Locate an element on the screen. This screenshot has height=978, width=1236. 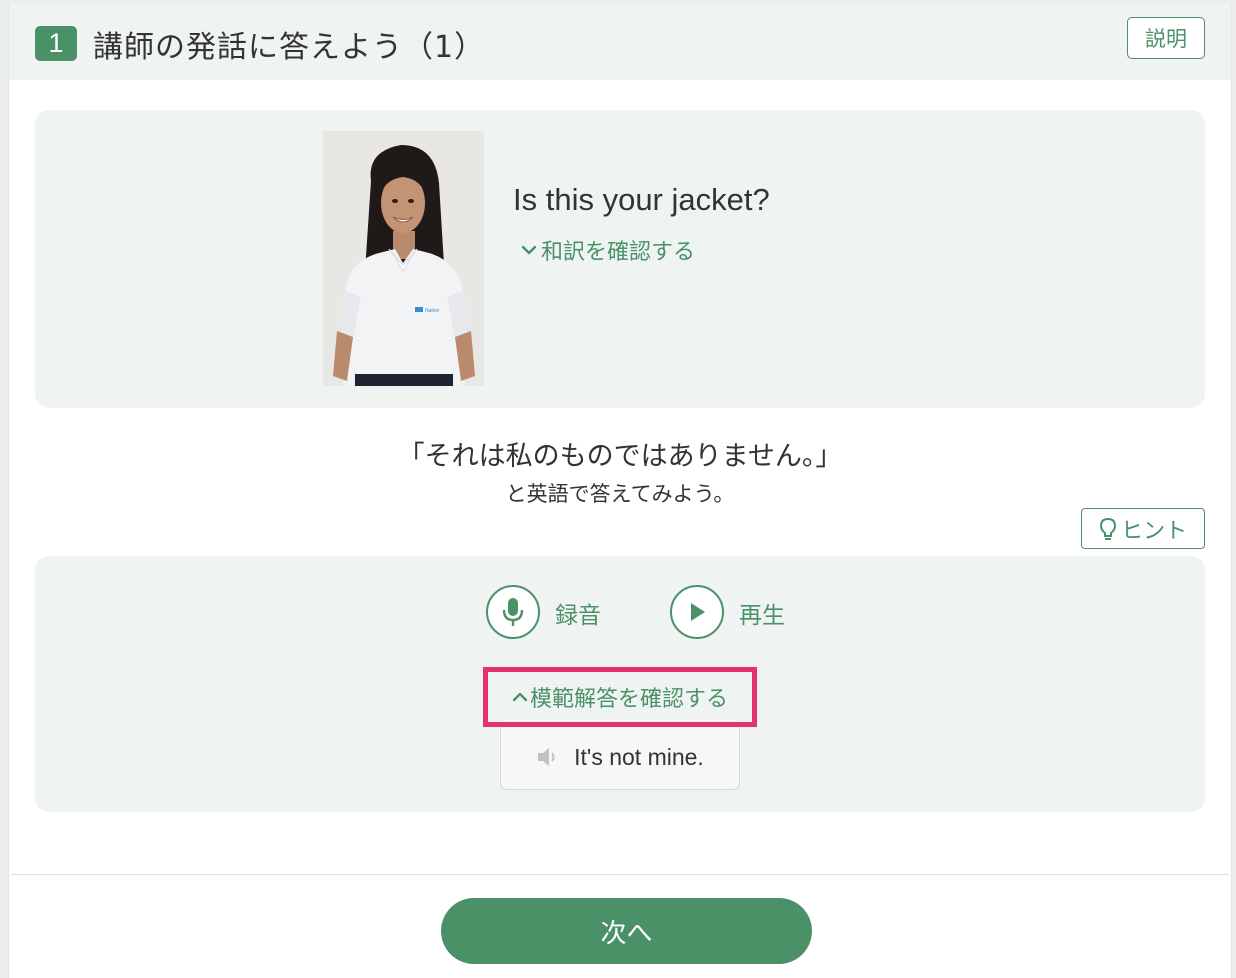
play-button is located at coordinates (697, 612).